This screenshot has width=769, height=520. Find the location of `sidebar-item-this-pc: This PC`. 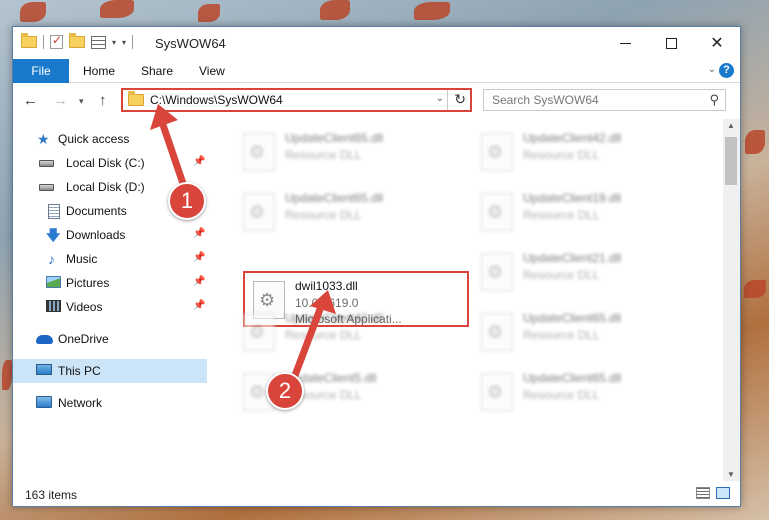

sidebar-item-this-pc: This PC is located at coordinates (110, 371).